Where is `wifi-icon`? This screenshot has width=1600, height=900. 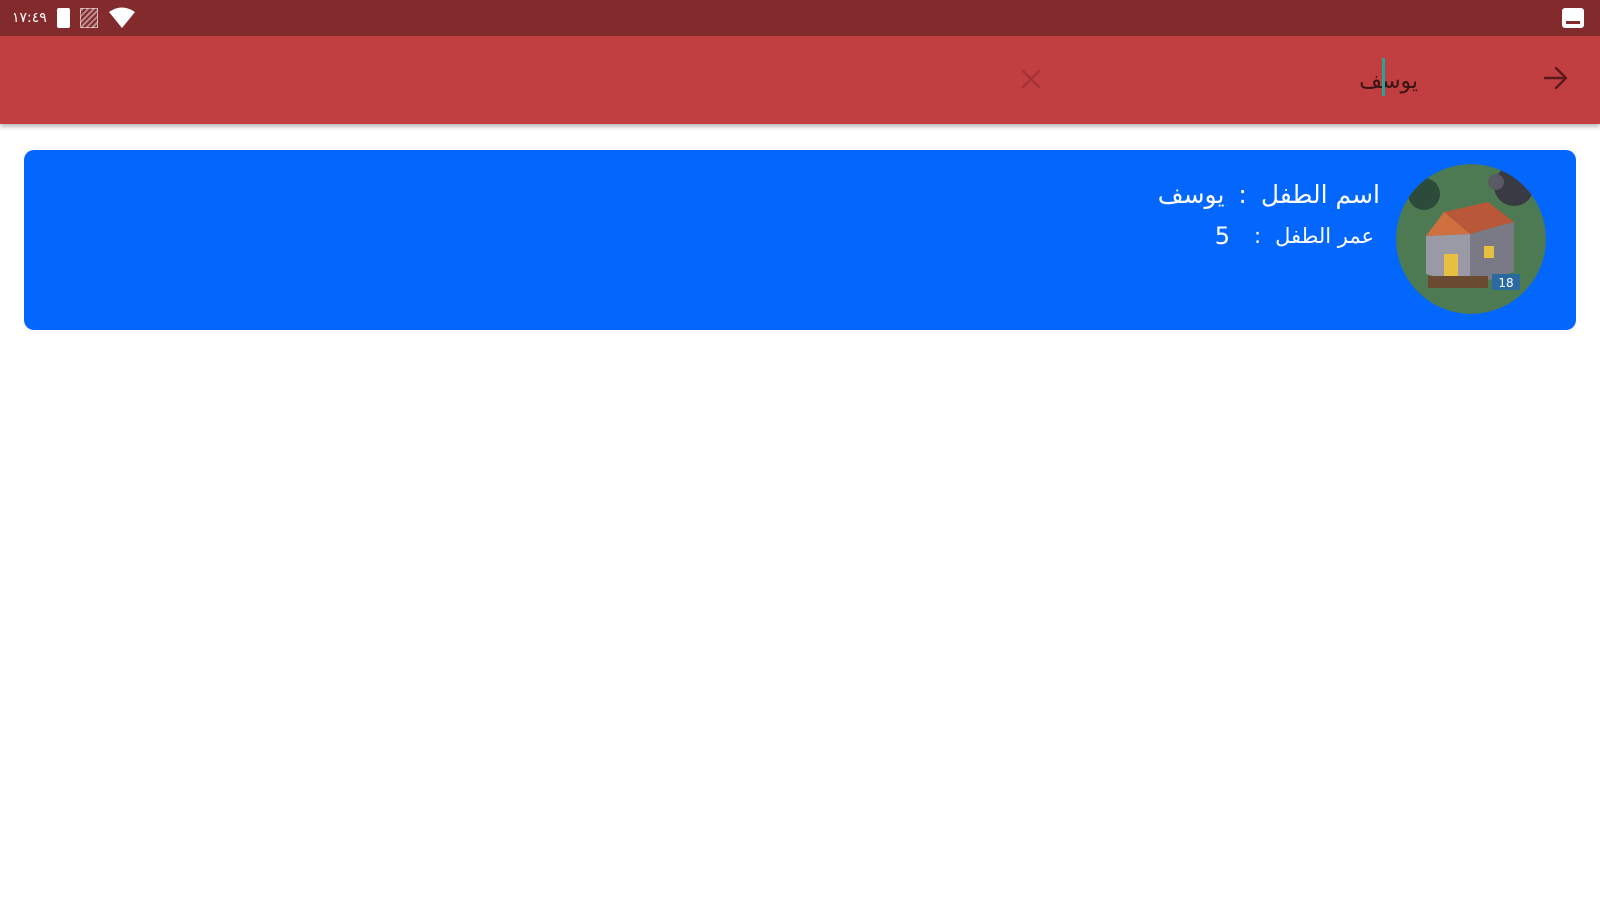
wifi-icon is located at coordinates (122, 18).